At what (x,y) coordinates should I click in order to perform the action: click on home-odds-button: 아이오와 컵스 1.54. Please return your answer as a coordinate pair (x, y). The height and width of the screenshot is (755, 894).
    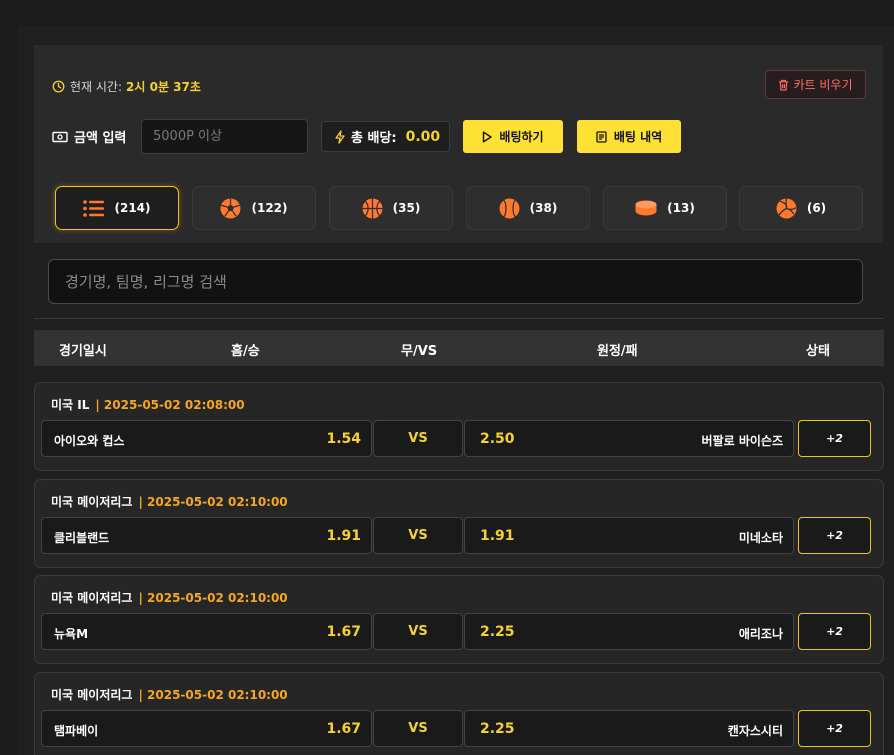
    Looking at the image, I should click on (206, 438).